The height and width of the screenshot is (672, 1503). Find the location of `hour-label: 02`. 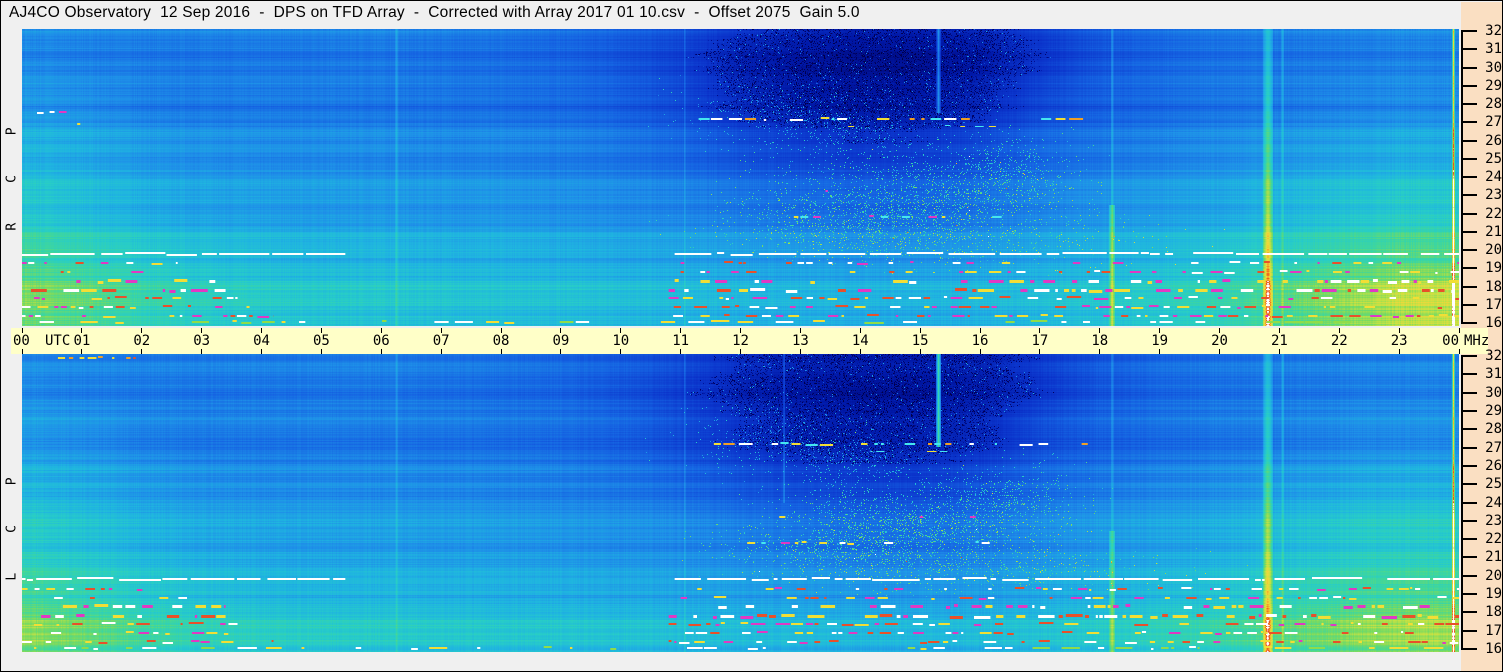

hour-label: 02 is located at coordinates (142, 341).